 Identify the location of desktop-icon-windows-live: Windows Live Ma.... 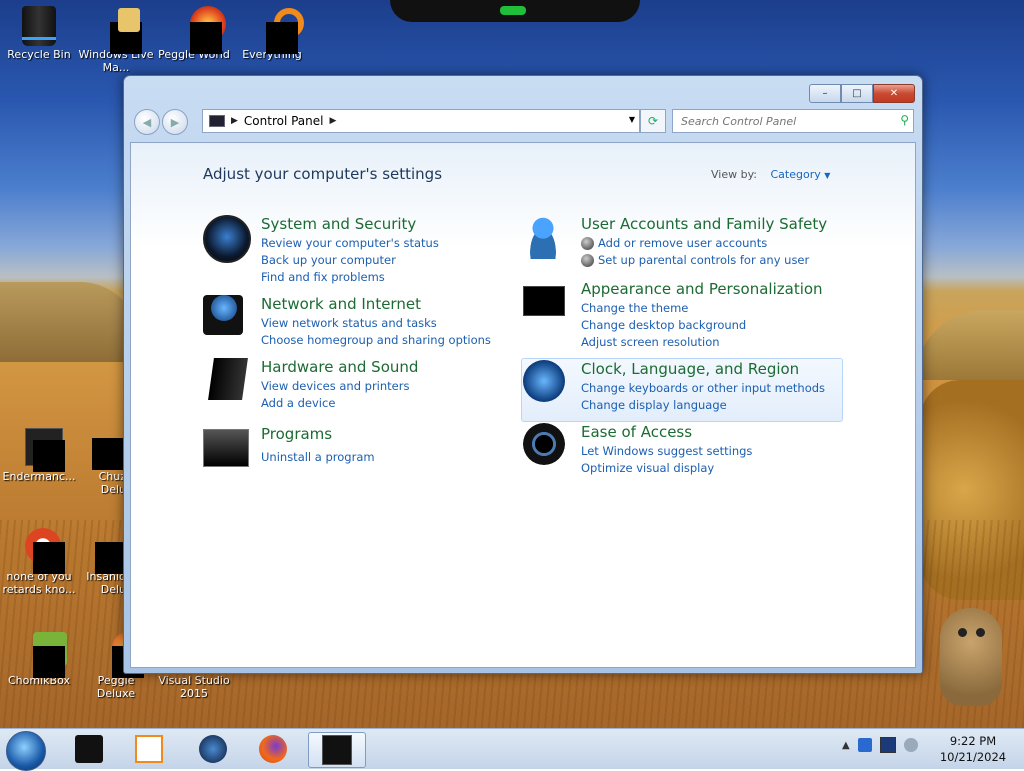
(116, 40).